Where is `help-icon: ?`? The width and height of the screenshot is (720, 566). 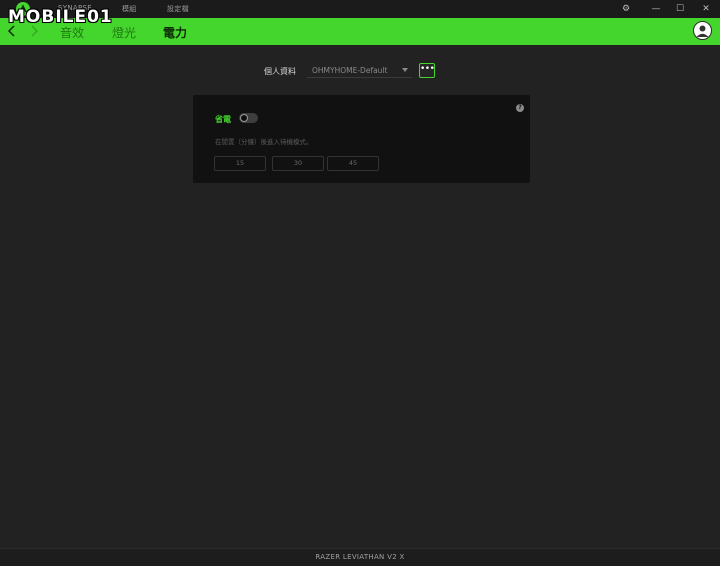
help-icon: ? is located at coordinates (520, 108).